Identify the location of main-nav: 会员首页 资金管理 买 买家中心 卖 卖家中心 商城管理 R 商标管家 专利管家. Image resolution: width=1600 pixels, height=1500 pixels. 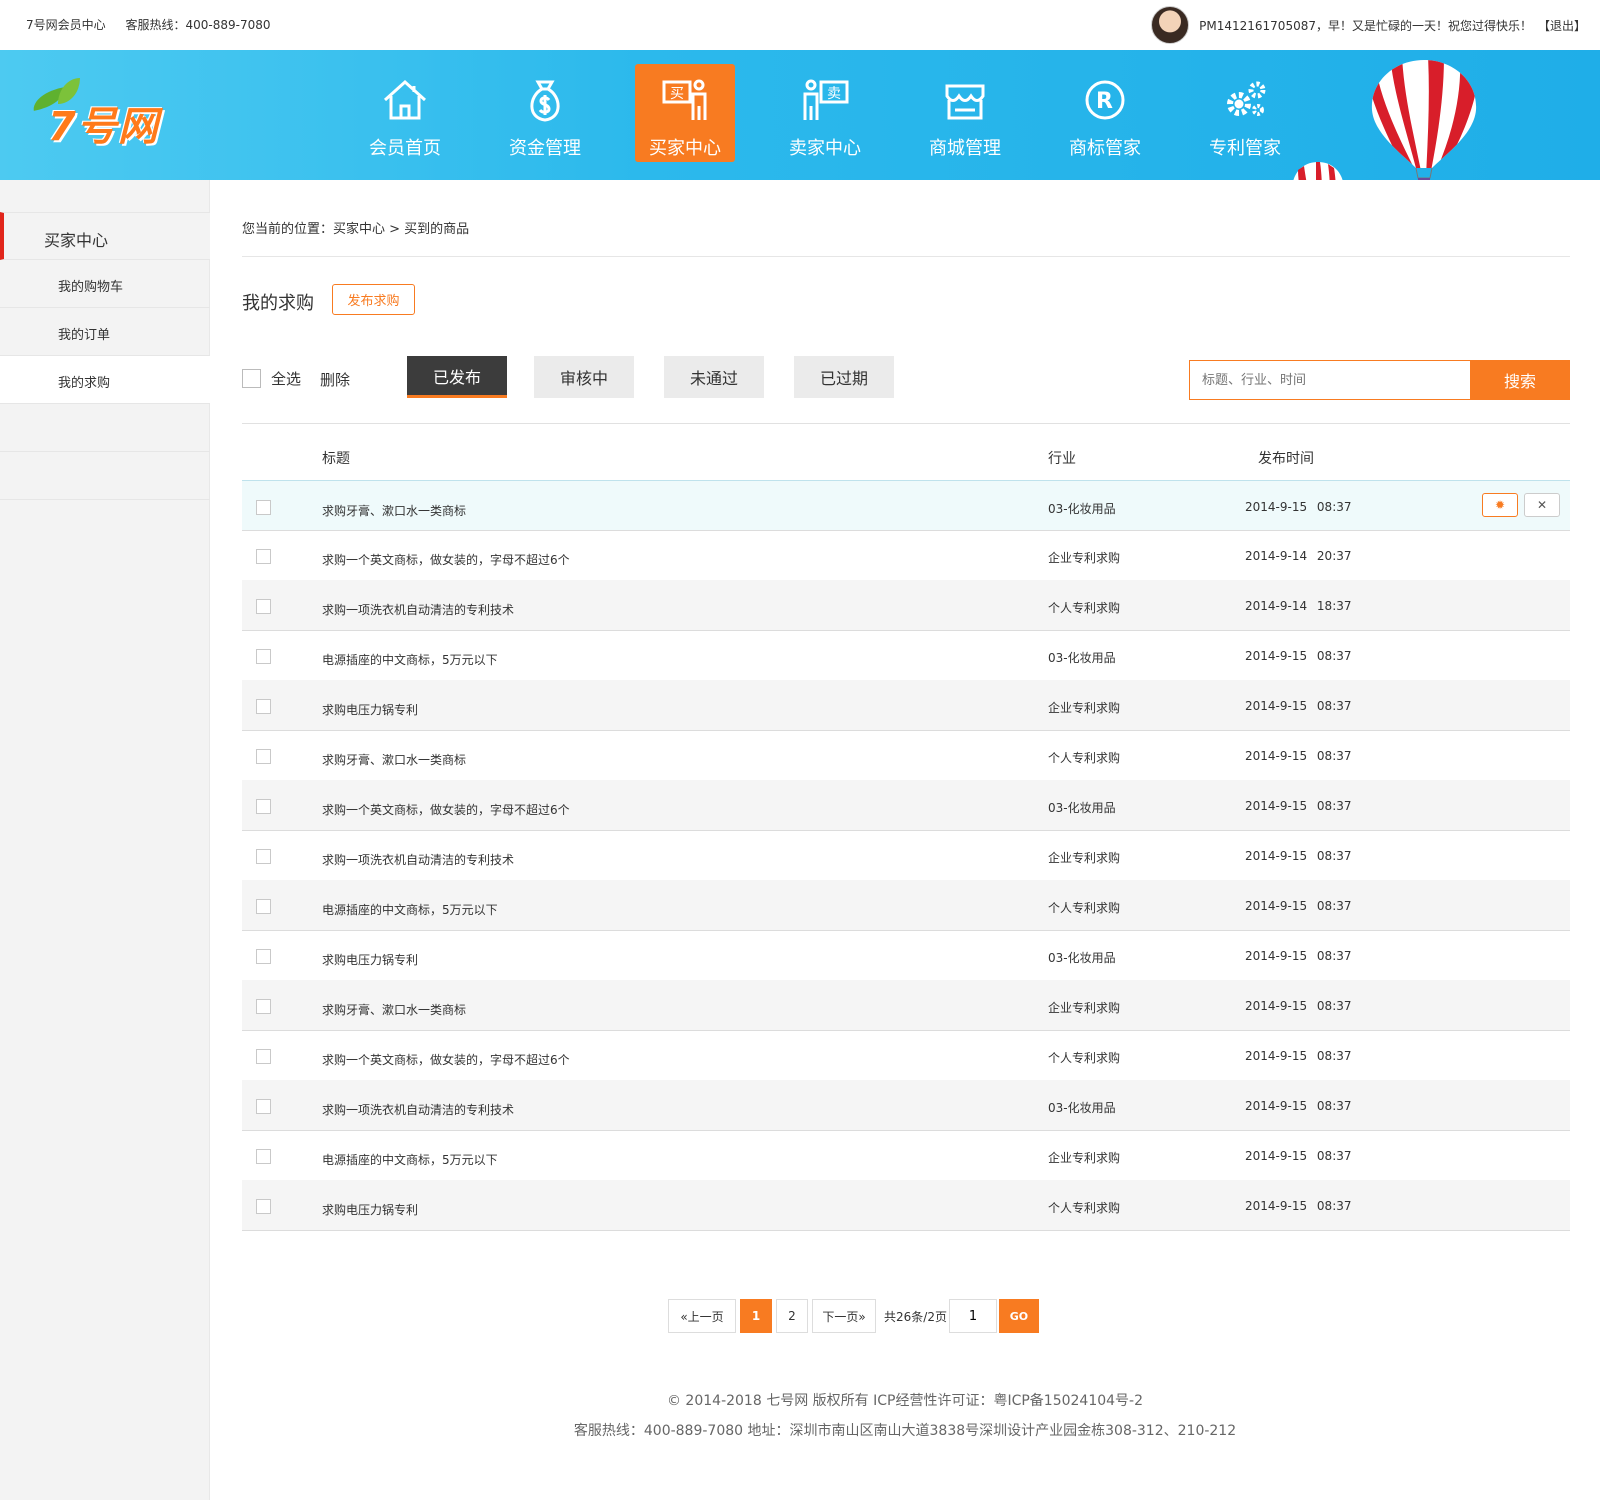
(845, 113).